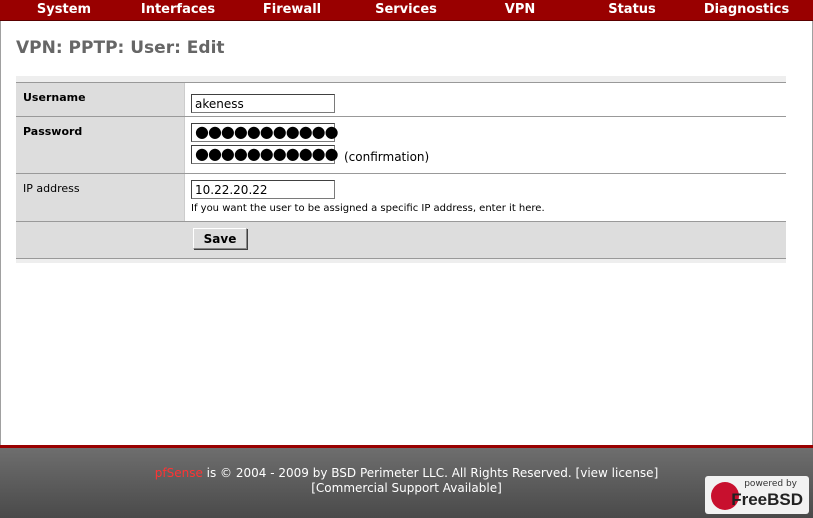  I want to click on pfsense-link: pfSense, so click(179, 473).